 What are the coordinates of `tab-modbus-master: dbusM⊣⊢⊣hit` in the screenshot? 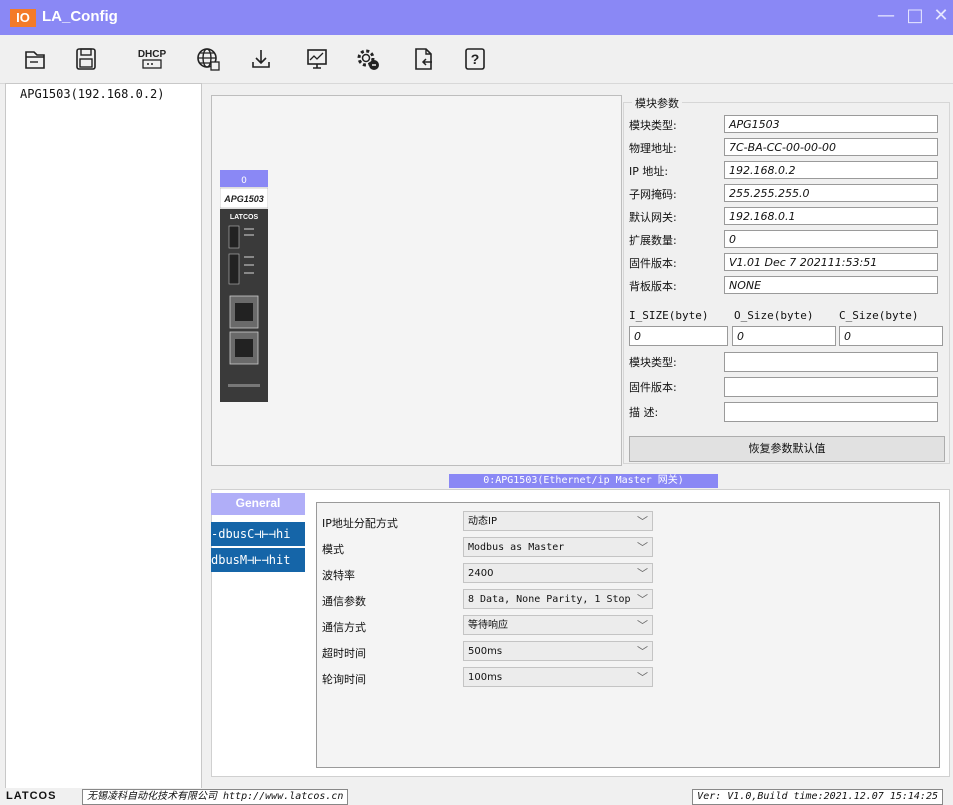 It's located at (258, 560).